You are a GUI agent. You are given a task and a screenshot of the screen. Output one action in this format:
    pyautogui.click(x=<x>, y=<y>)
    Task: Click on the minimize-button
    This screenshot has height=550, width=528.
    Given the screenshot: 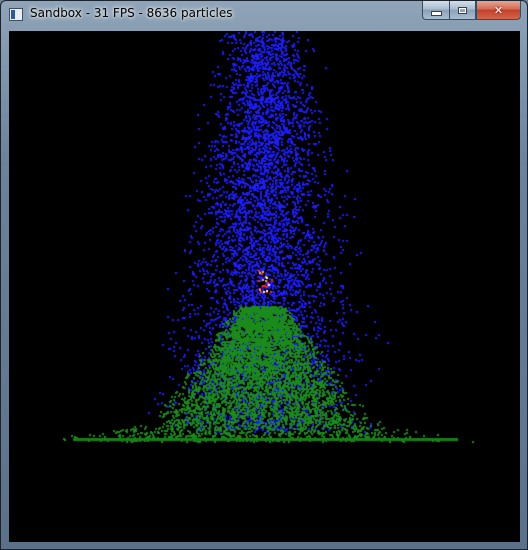 What is the action you would take?
    pyautogui.click(x=435, y=10)
    